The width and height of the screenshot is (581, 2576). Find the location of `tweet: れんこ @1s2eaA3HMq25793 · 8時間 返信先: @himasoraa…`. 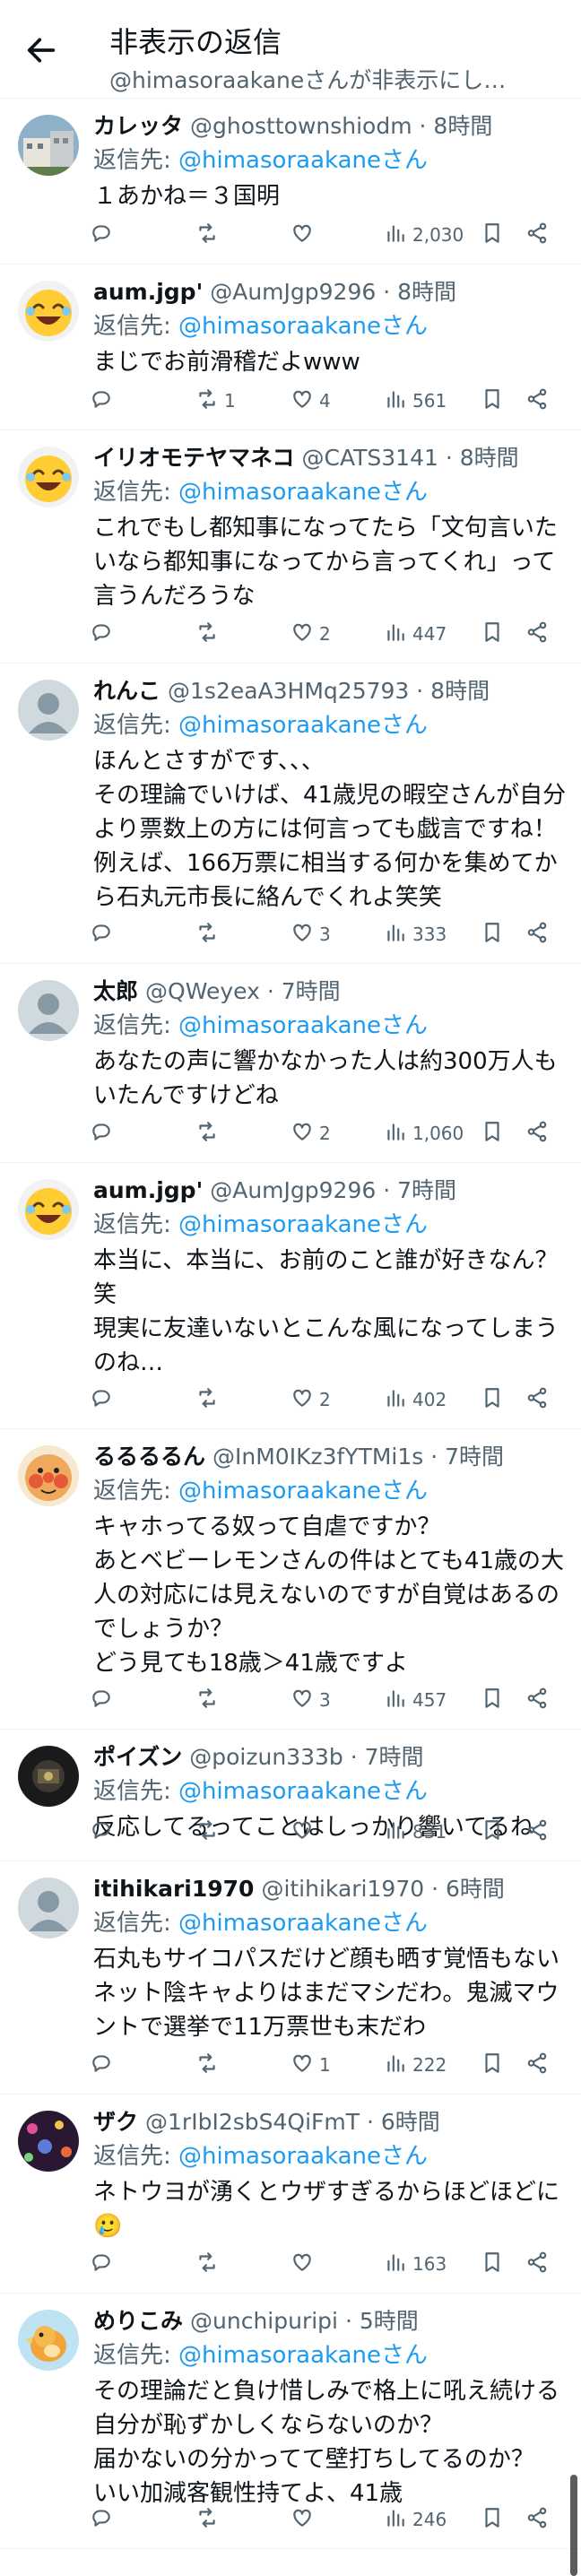

tweet: れんこ @1s2eaA3HMq25793 · 8時間 返信先: @himasoraa… is located at coordinates (290, 814).